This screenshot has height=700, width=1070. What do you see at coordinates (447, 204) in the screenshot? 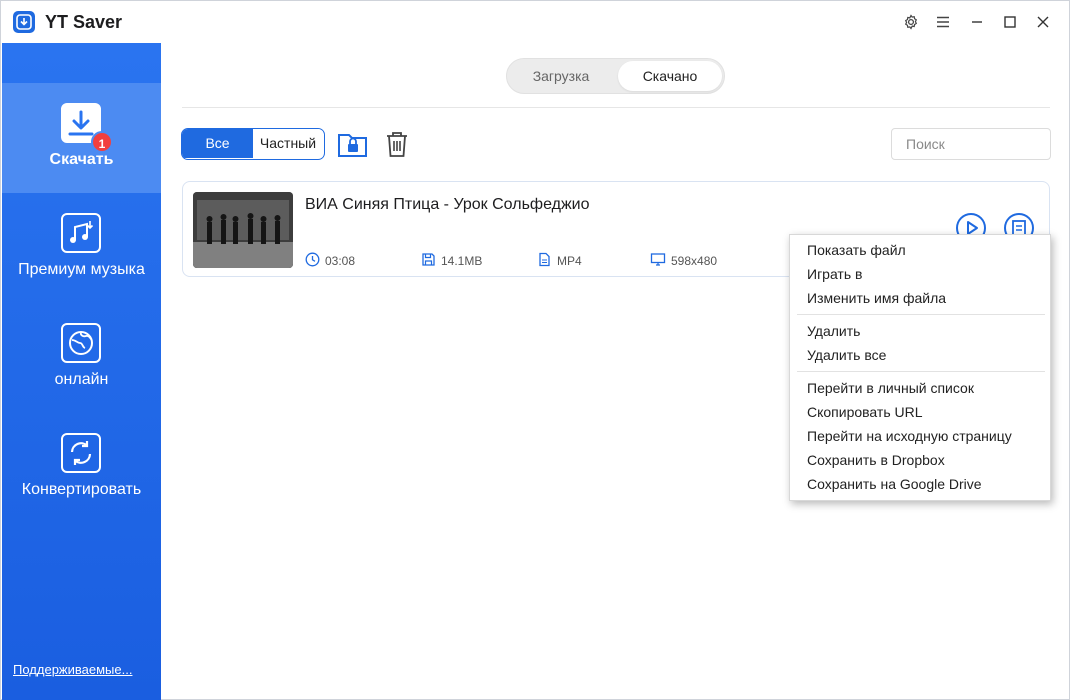
I see `video-title: ВИА Синяя Птица - Урок Сольфеджио` at bounding box center [447, 204].